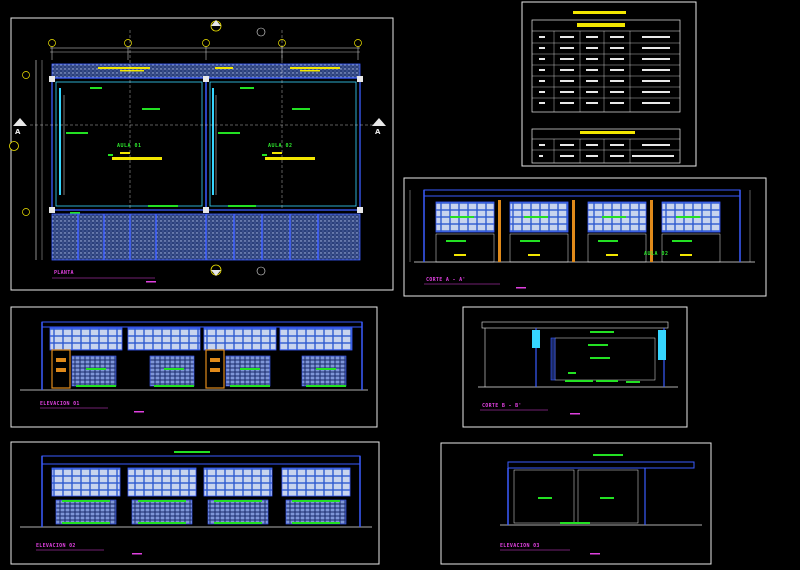 The image size is (800, 570). I want to click on elevation-03-sheet, so click(576, 503).